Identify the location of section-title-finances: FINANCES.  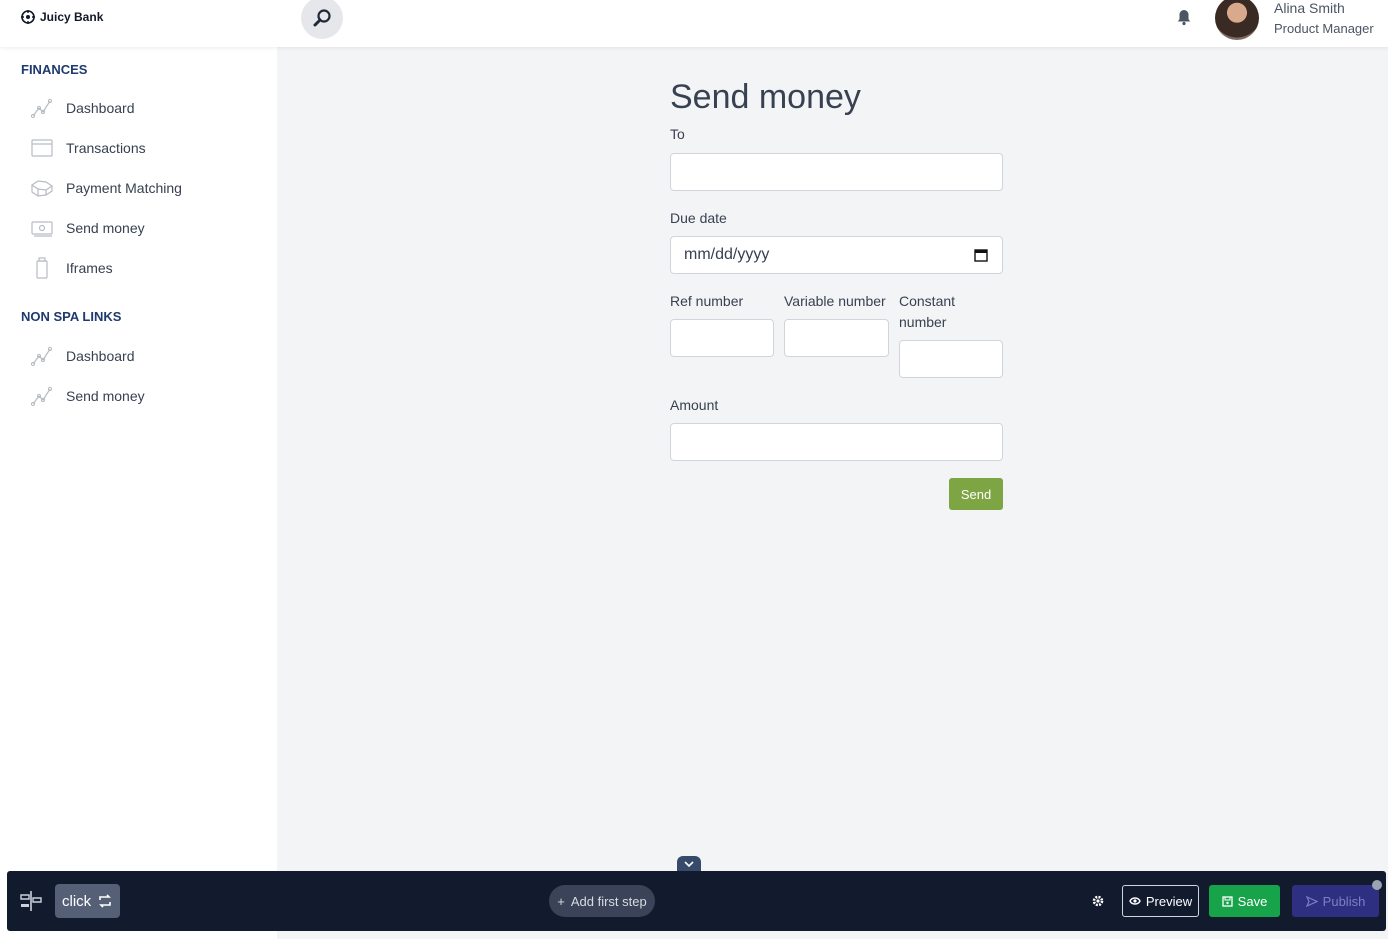
(54, 69).